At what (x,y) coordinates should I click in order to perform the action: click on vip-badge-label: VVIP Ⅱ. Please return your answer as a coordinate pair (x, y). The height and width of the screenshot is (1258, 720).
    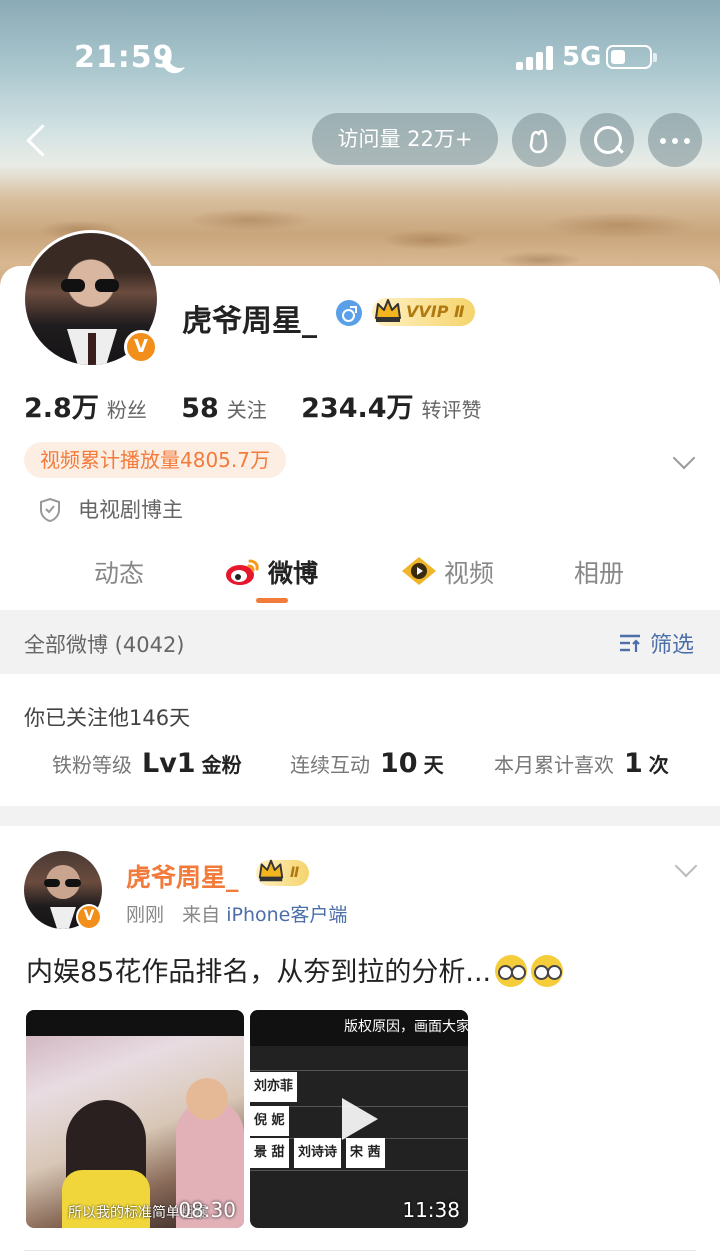
    Looking at the image, I should click on (435, 311).